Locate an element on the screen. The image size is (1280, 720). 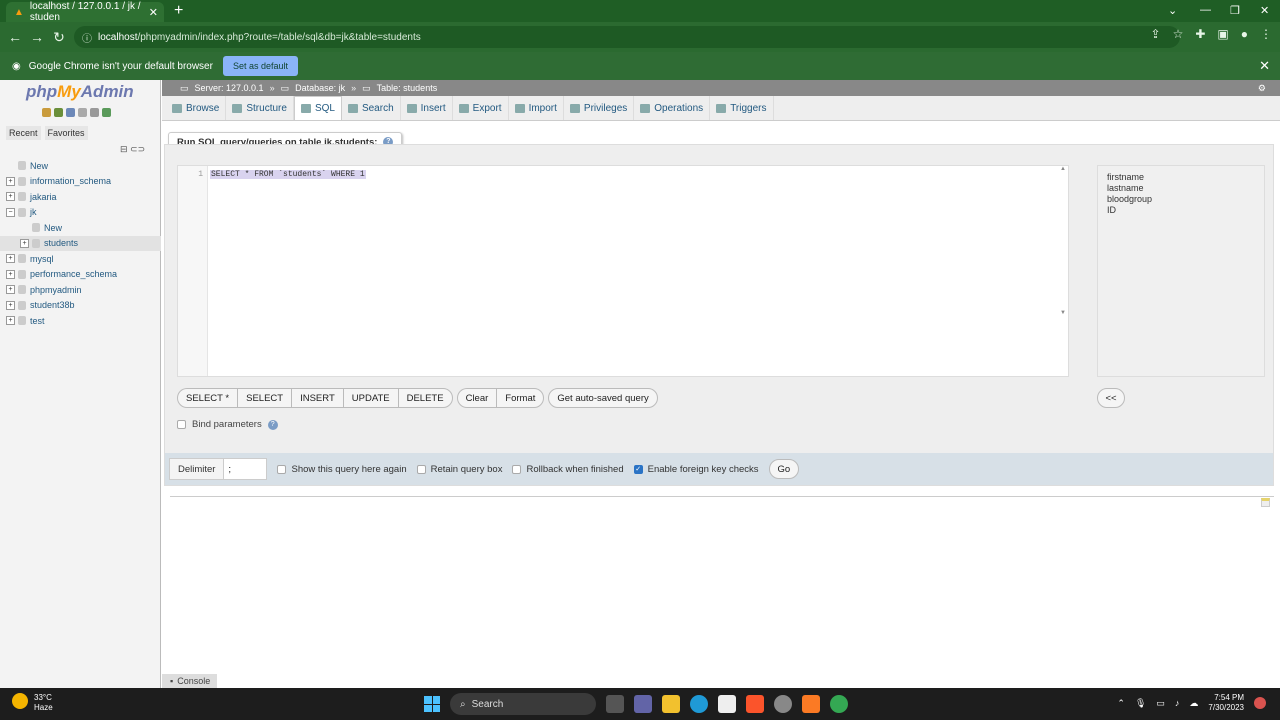
menu-icon: ⋮ is located at coordinates (1266, 34).